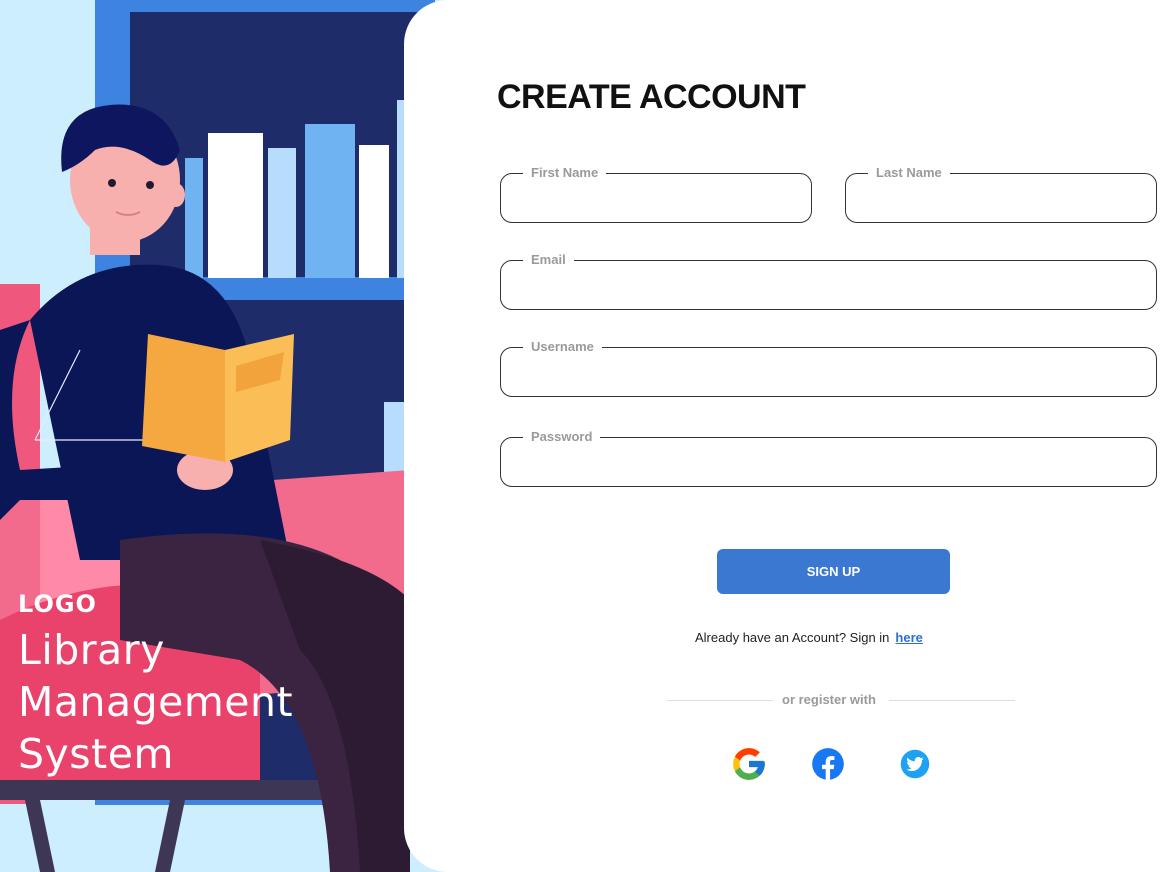 This screenshot has height=872, width=1163. I want to click on signin-prompt: Already have an Account? Sign in here, so click(809, 637).